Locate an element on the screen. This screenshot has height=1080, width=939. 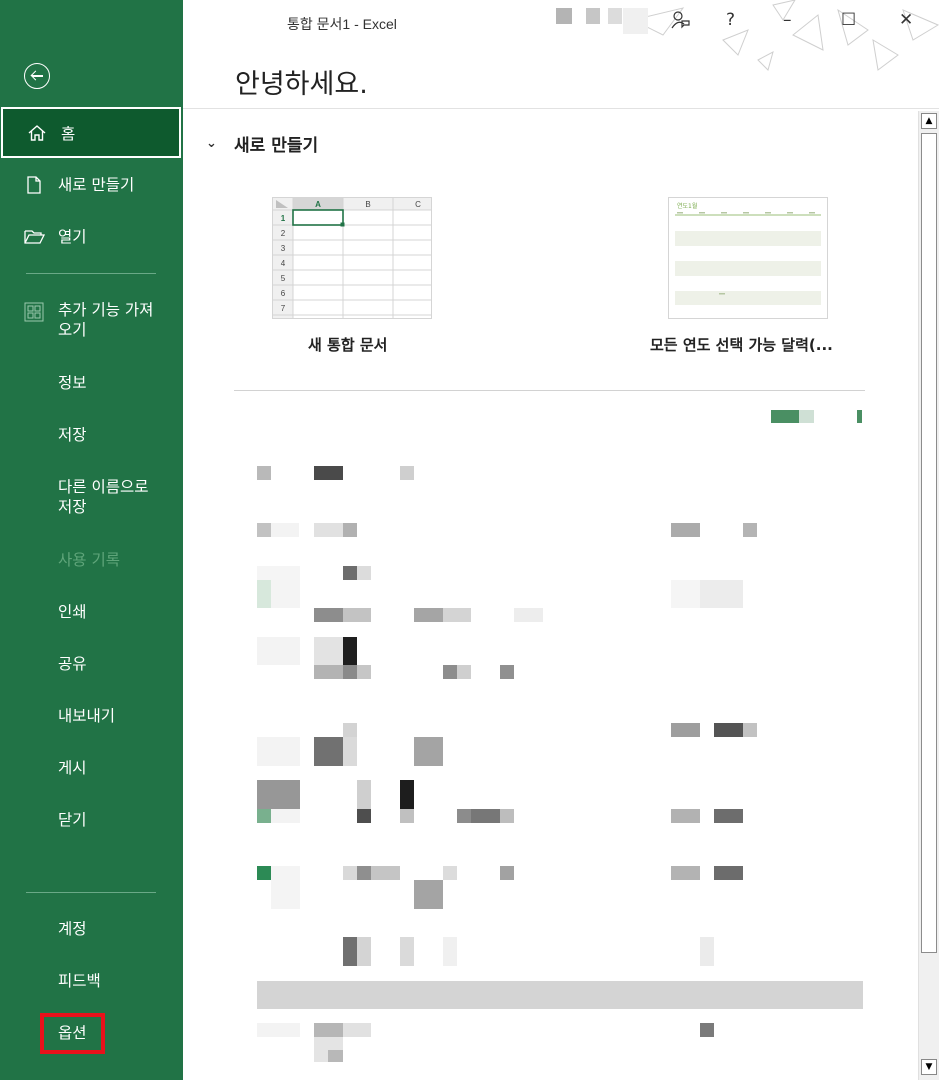
col-header: C is located at coordinates (418, 204).